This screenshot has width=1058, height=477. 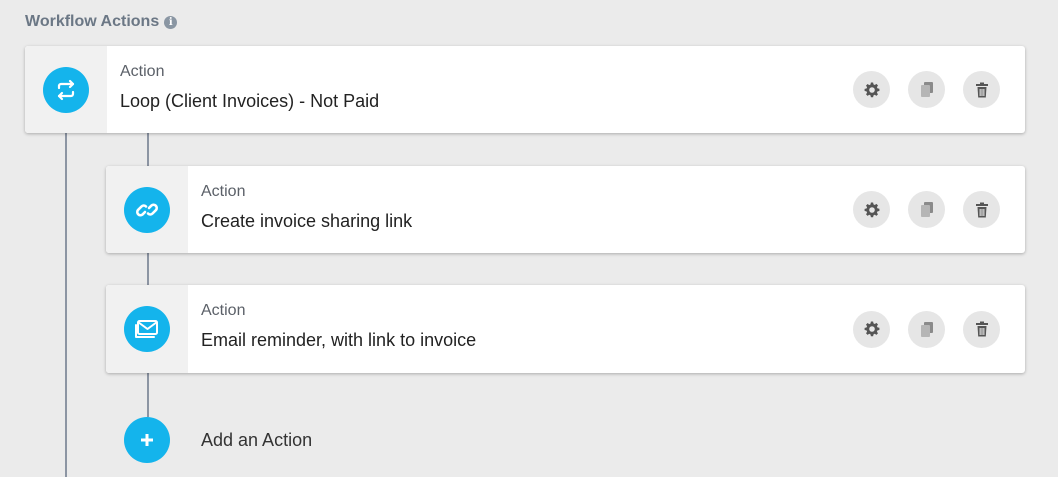 I want to click on add-action-label: Add an Action, so click(x=256, y=440).